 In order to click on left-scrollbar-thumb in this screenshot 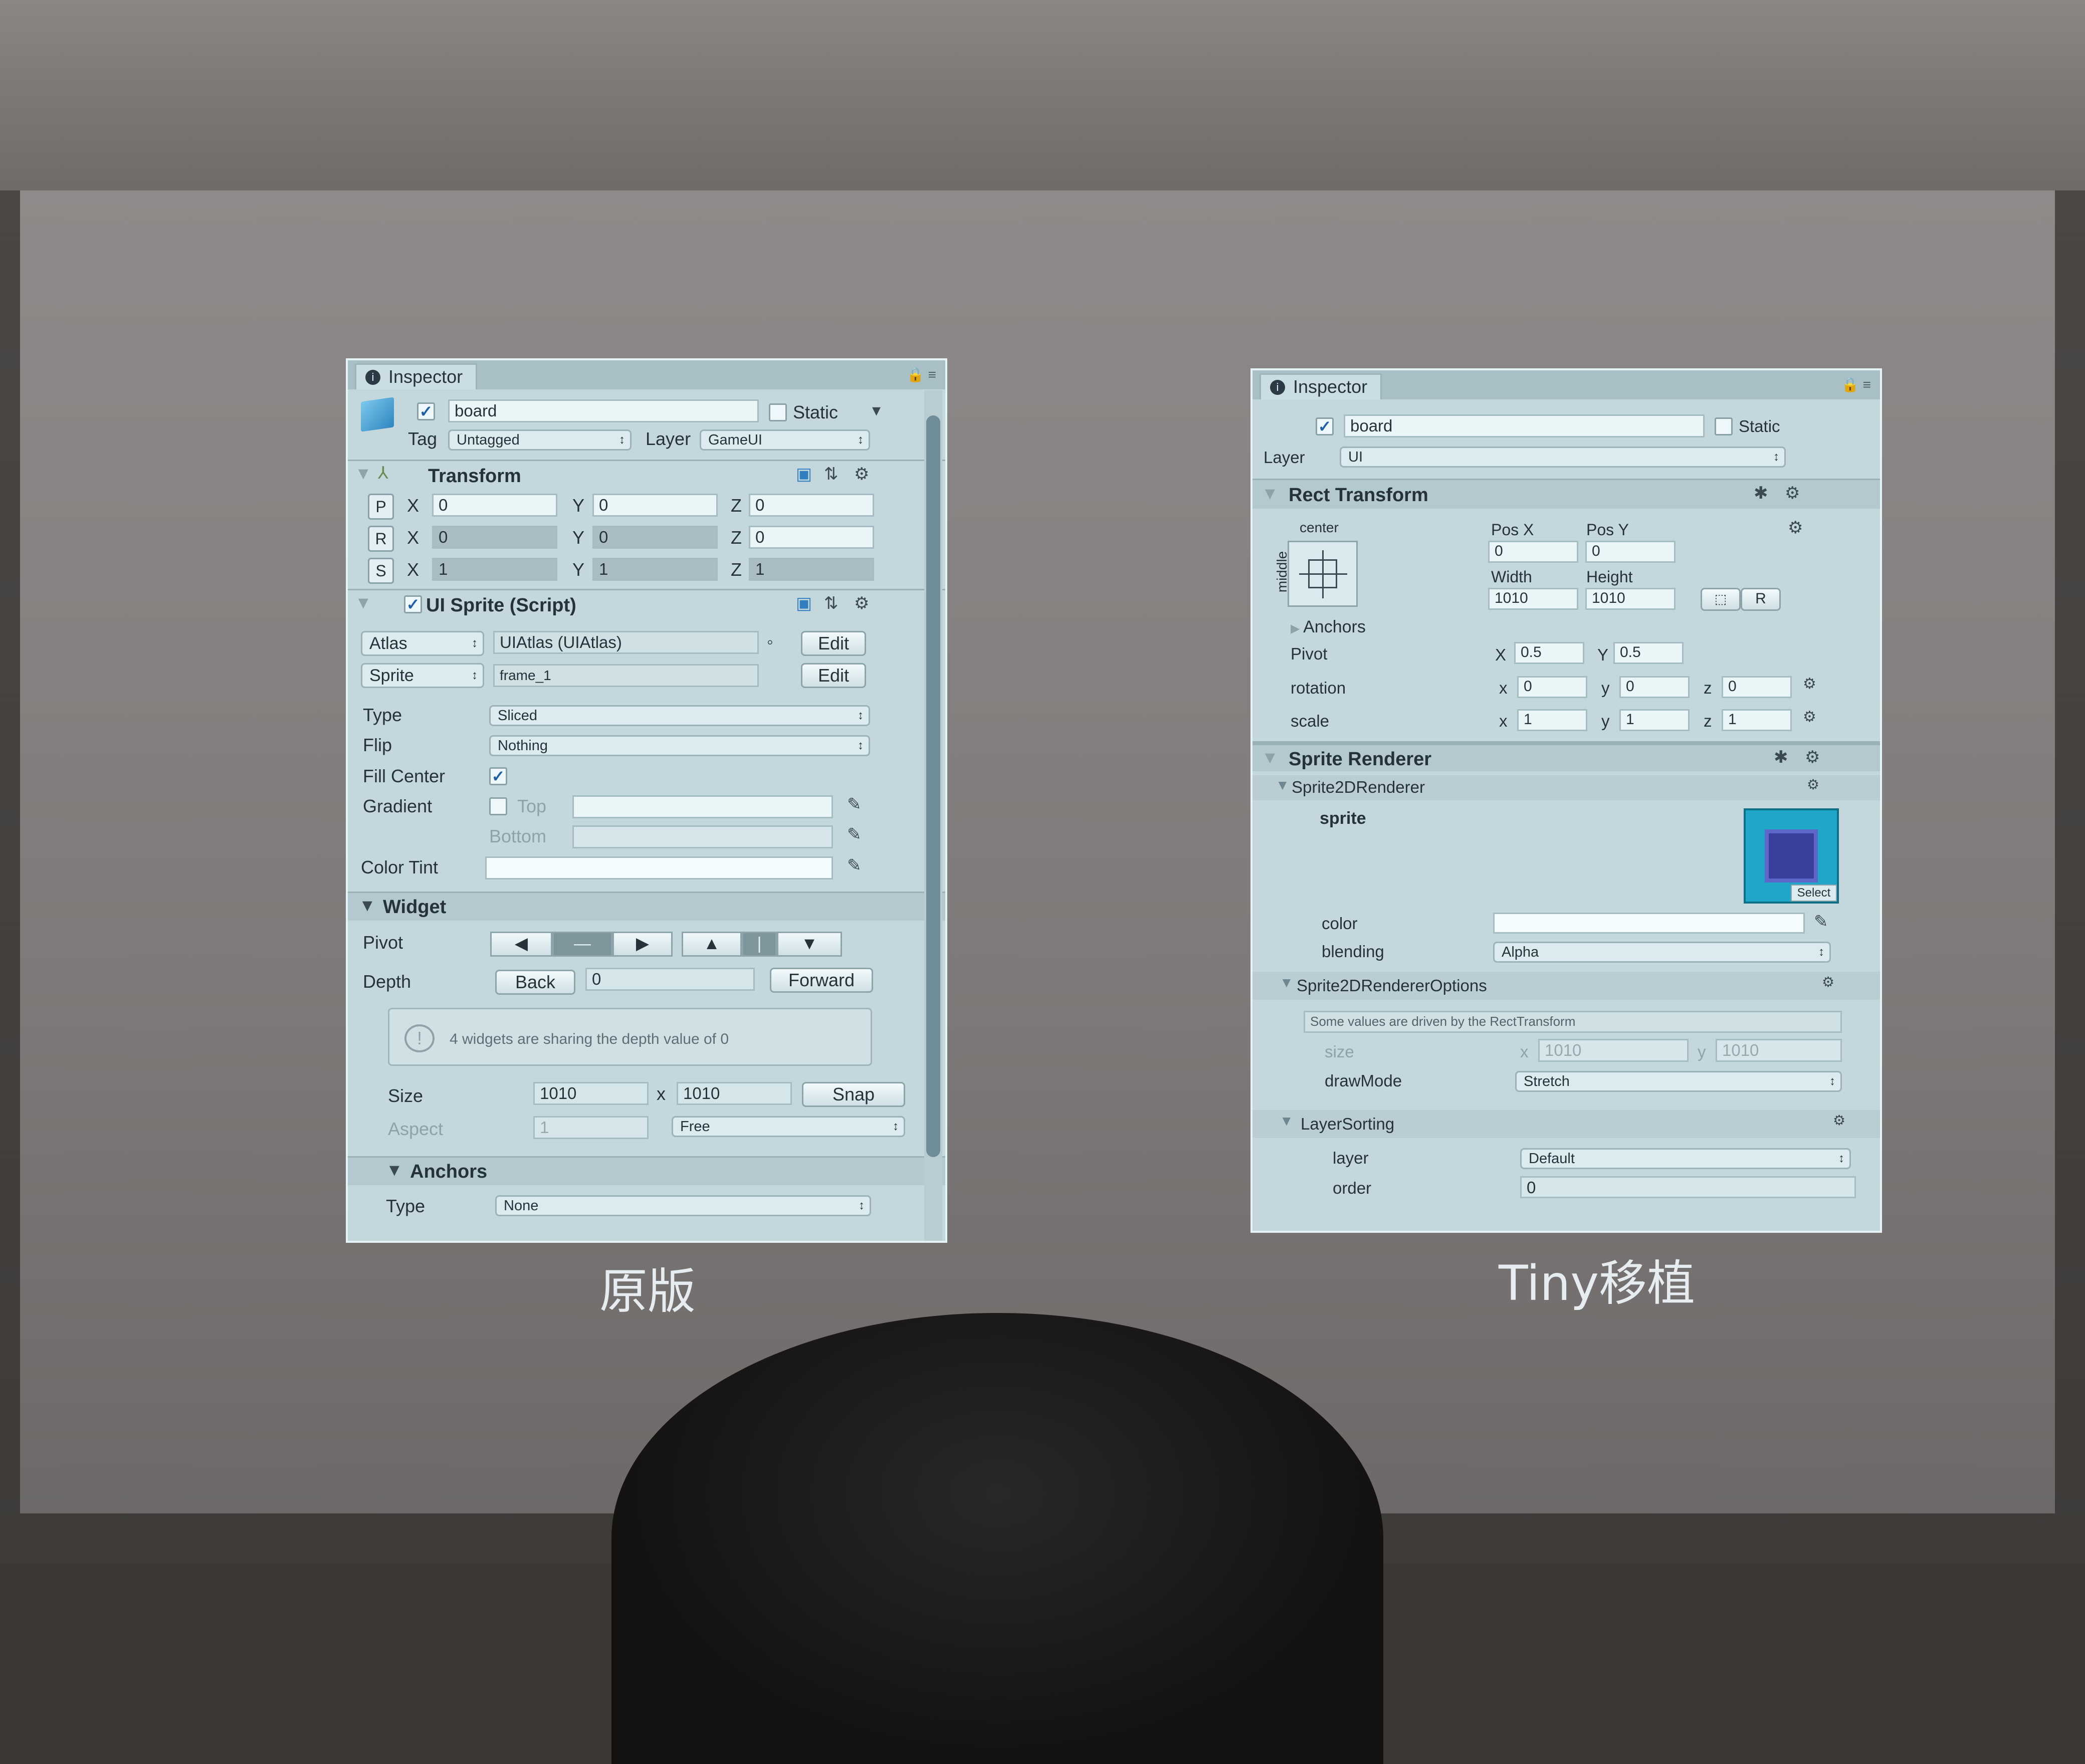, I will do `click(933, 786)`.